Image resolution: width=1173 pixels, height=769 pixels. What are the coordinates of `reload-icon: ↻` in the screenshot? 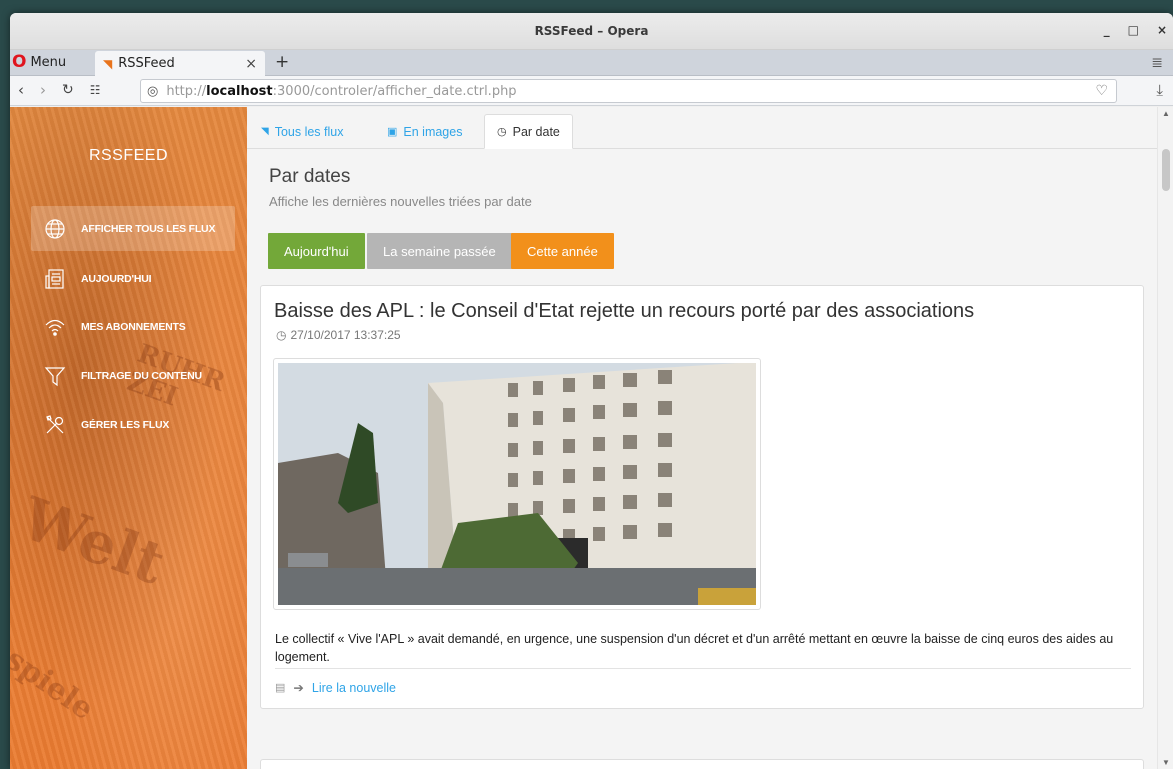 It's located at (68, 90).